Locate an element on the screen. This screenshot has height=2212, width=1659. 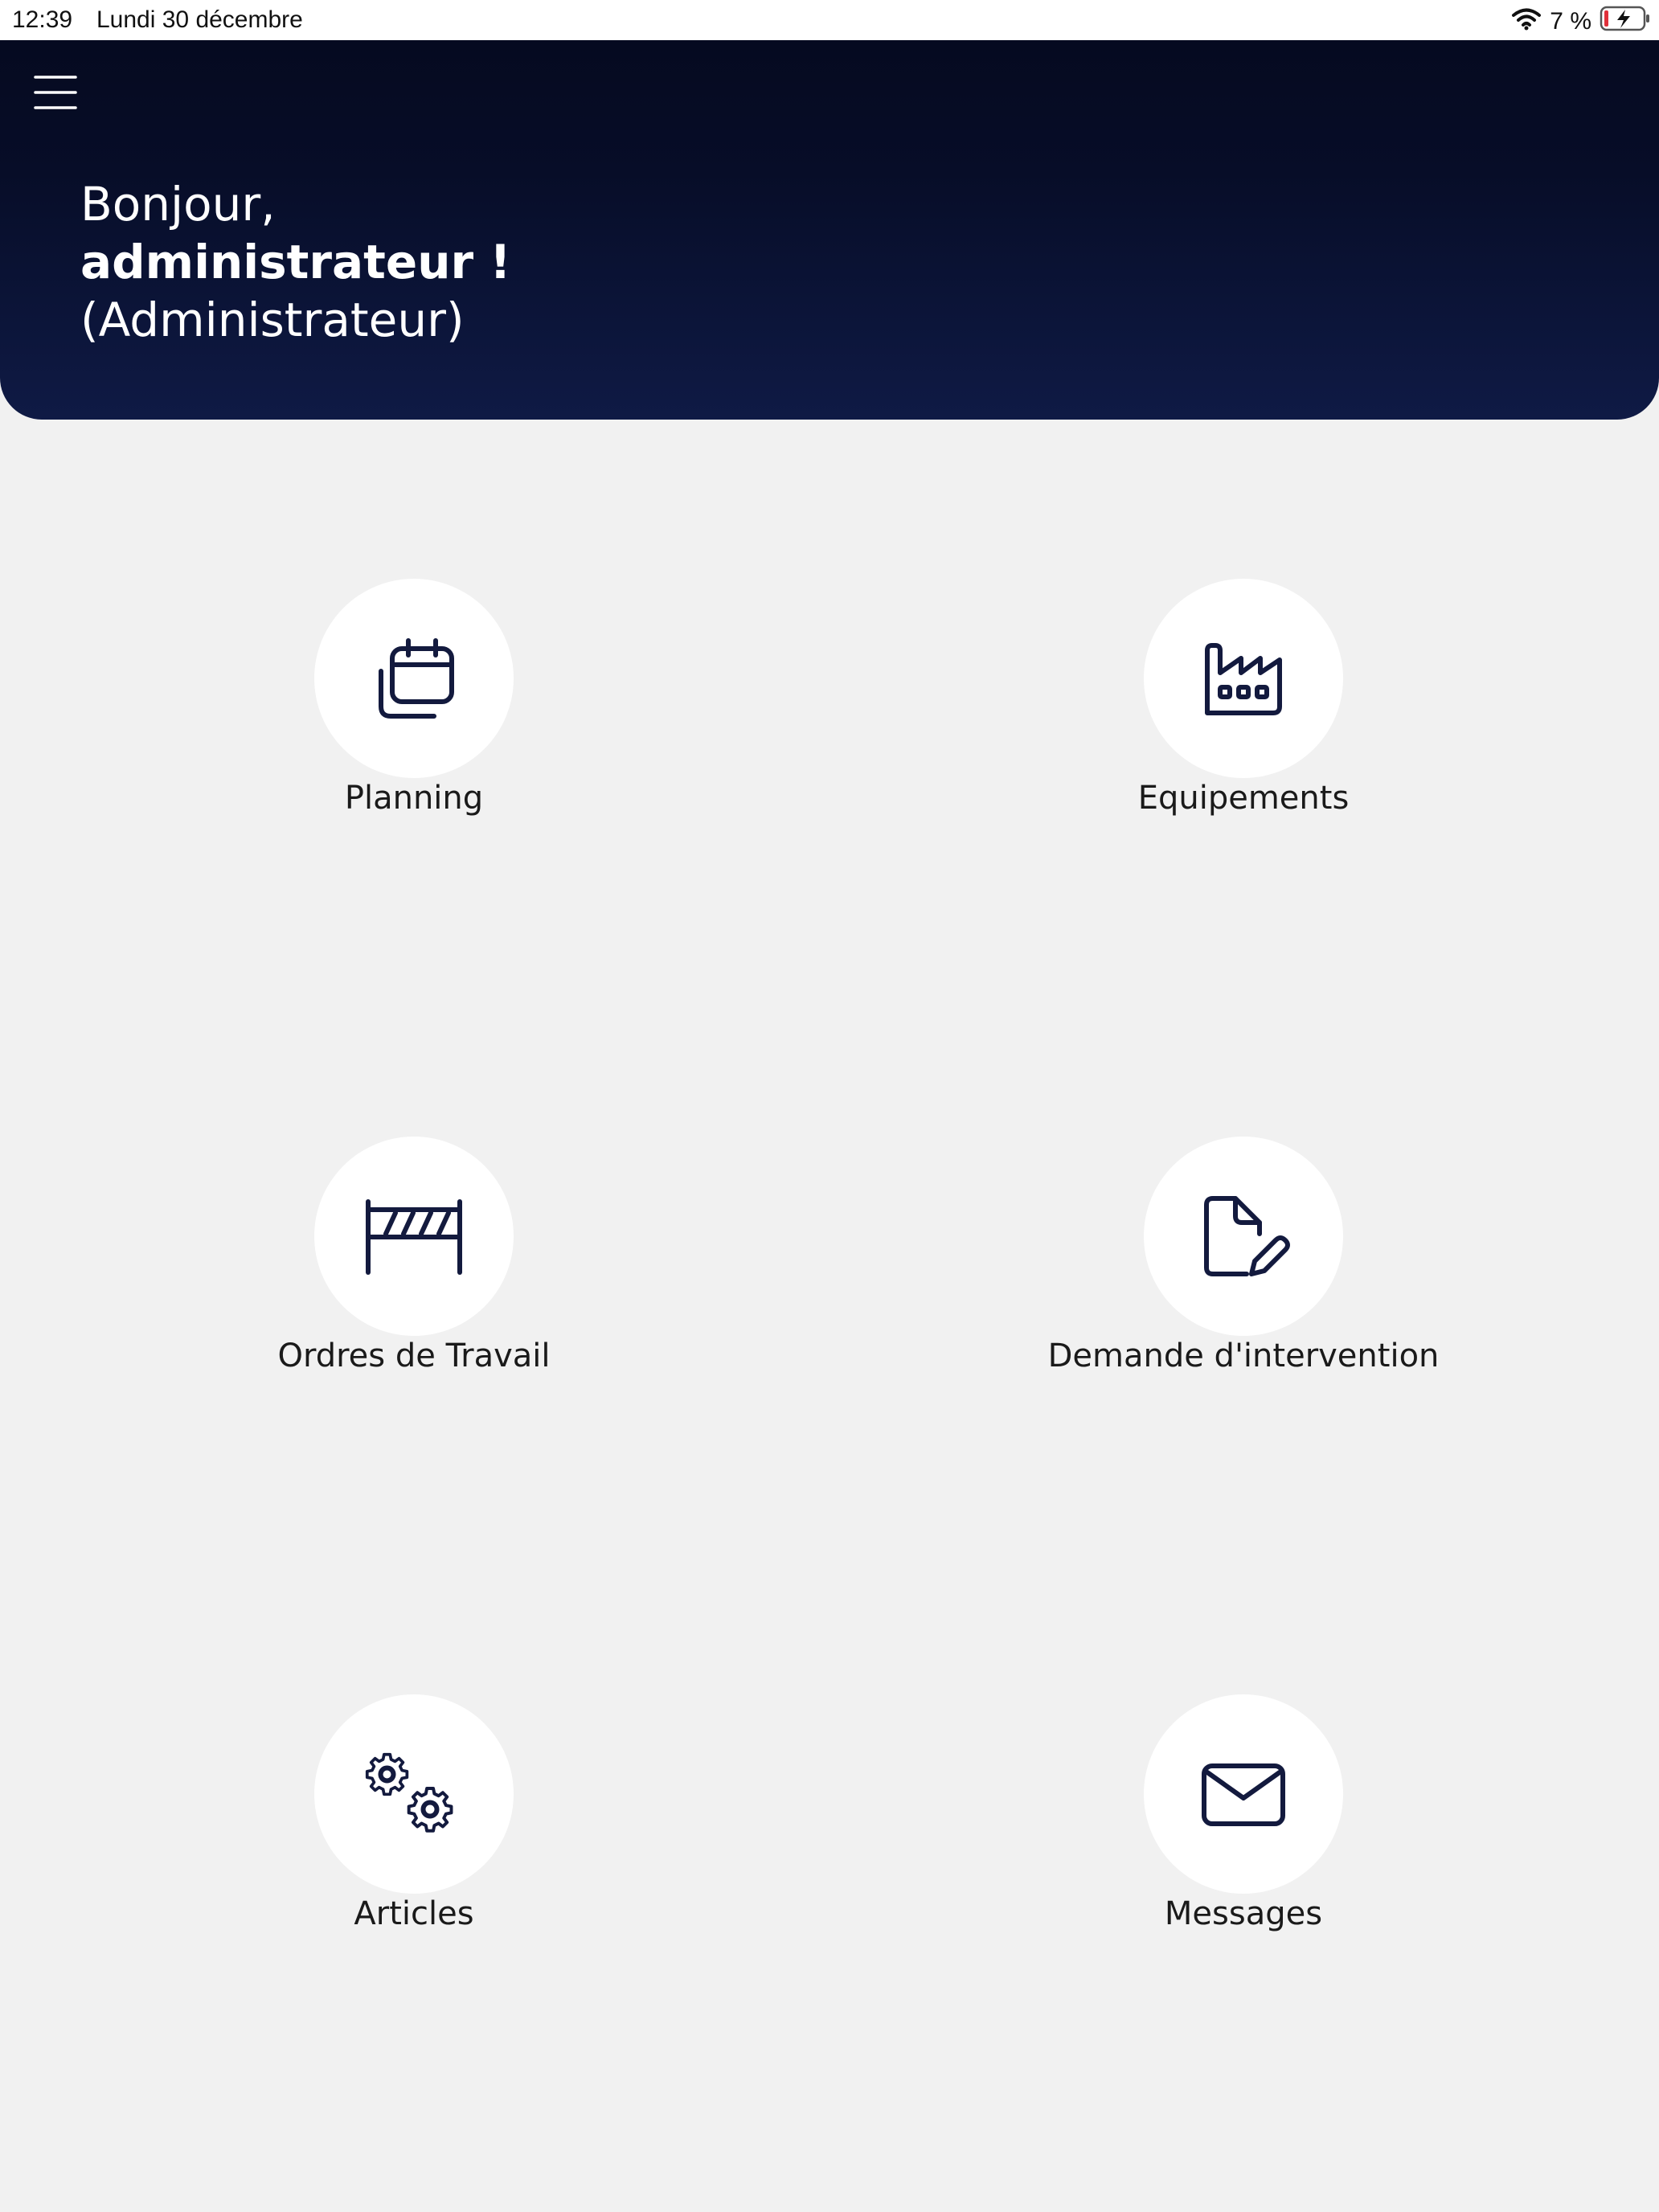
mail-icon is located at coordinates (1243, 1794).